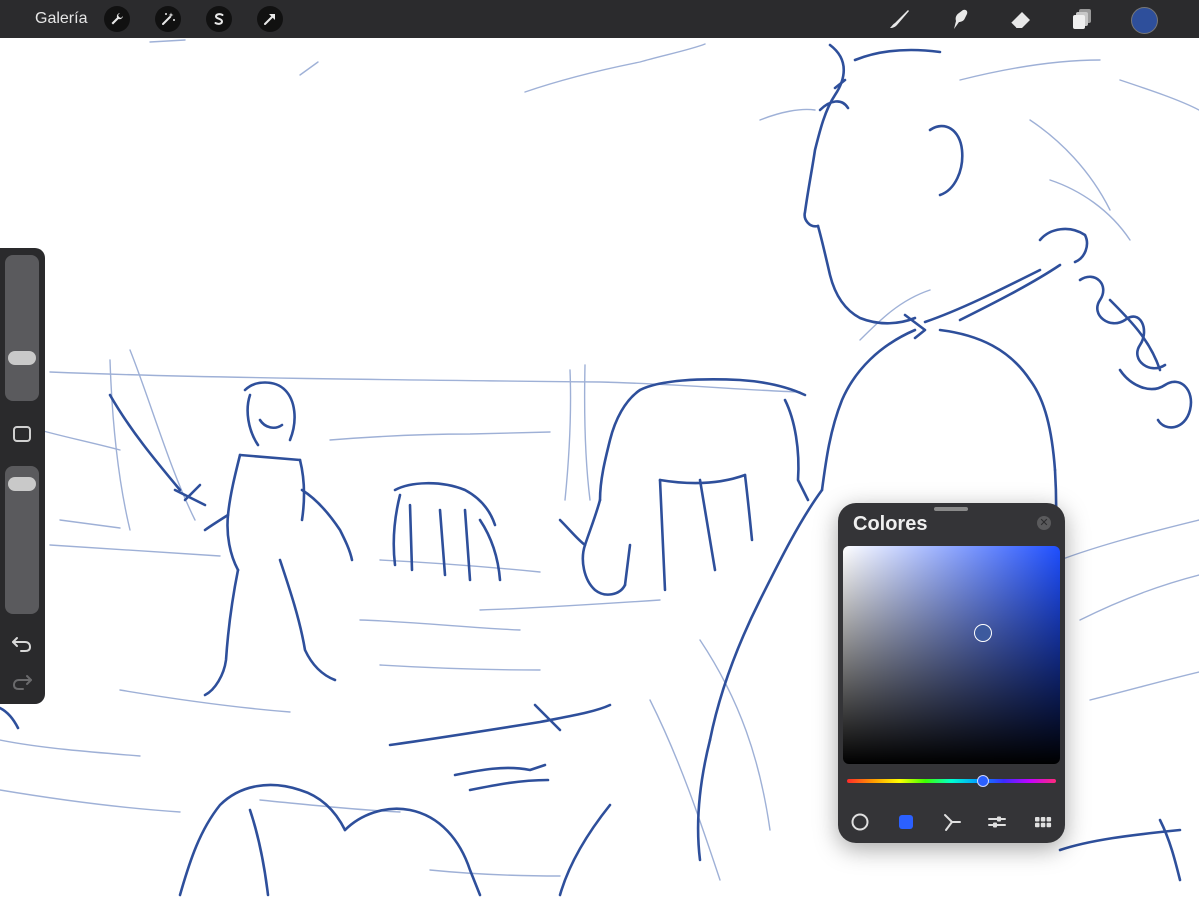  I want to click on brush-size-slider, so click(22, 328).